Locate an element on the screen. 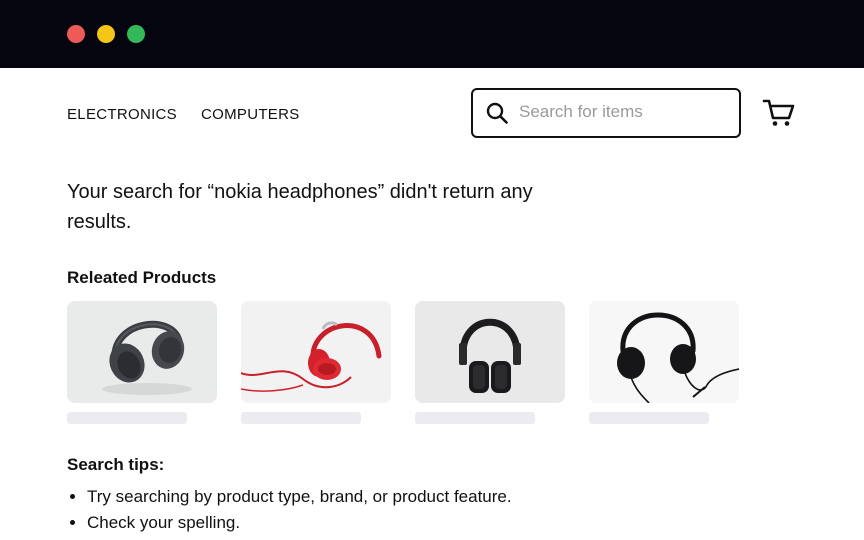  search-box is located at coordinates (606, 113).